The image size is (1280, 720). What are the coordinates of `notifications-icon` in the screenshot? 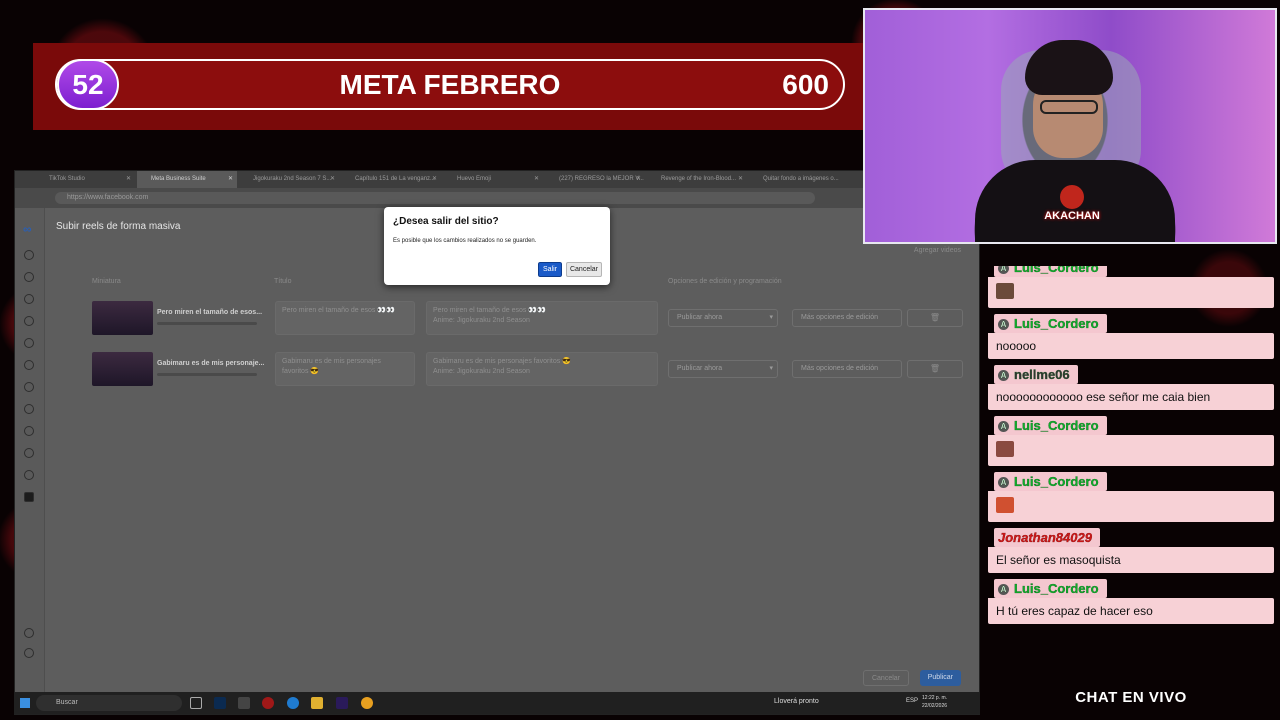 It's located at (29, 299).